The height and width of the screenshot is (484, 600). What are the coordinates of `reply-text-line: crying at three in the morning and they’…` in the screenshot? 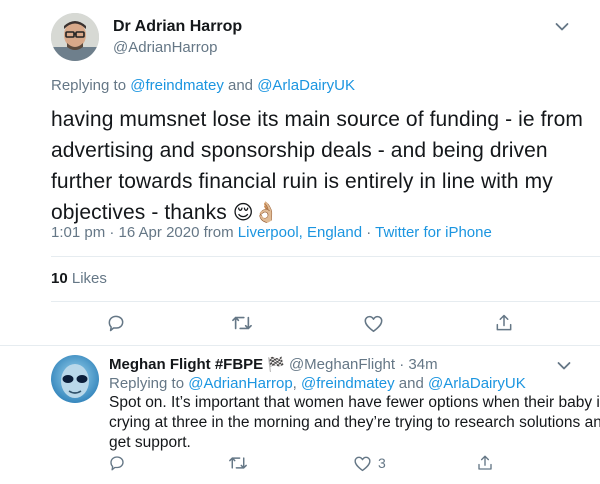 It's located at (354, 422).